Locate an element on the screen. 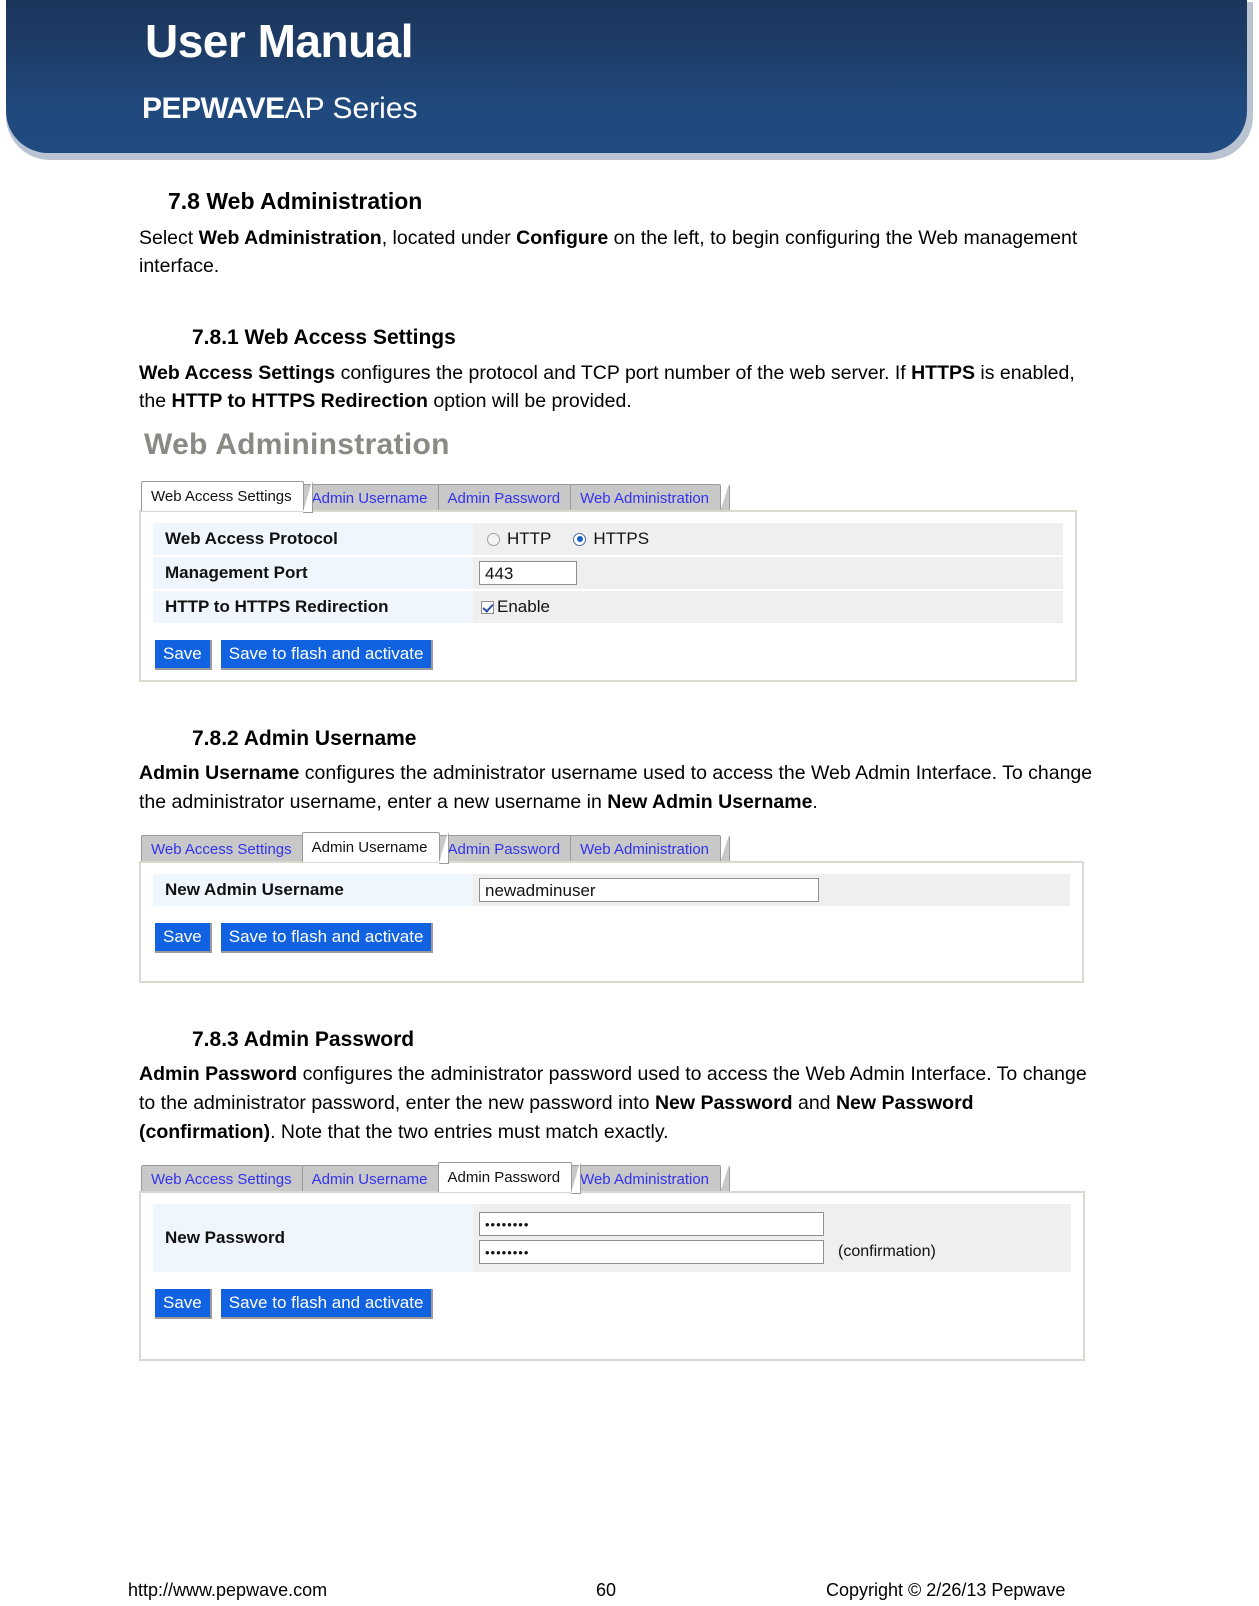  confirmation-label: (confirmation) is located at coordinates (887, 1251).